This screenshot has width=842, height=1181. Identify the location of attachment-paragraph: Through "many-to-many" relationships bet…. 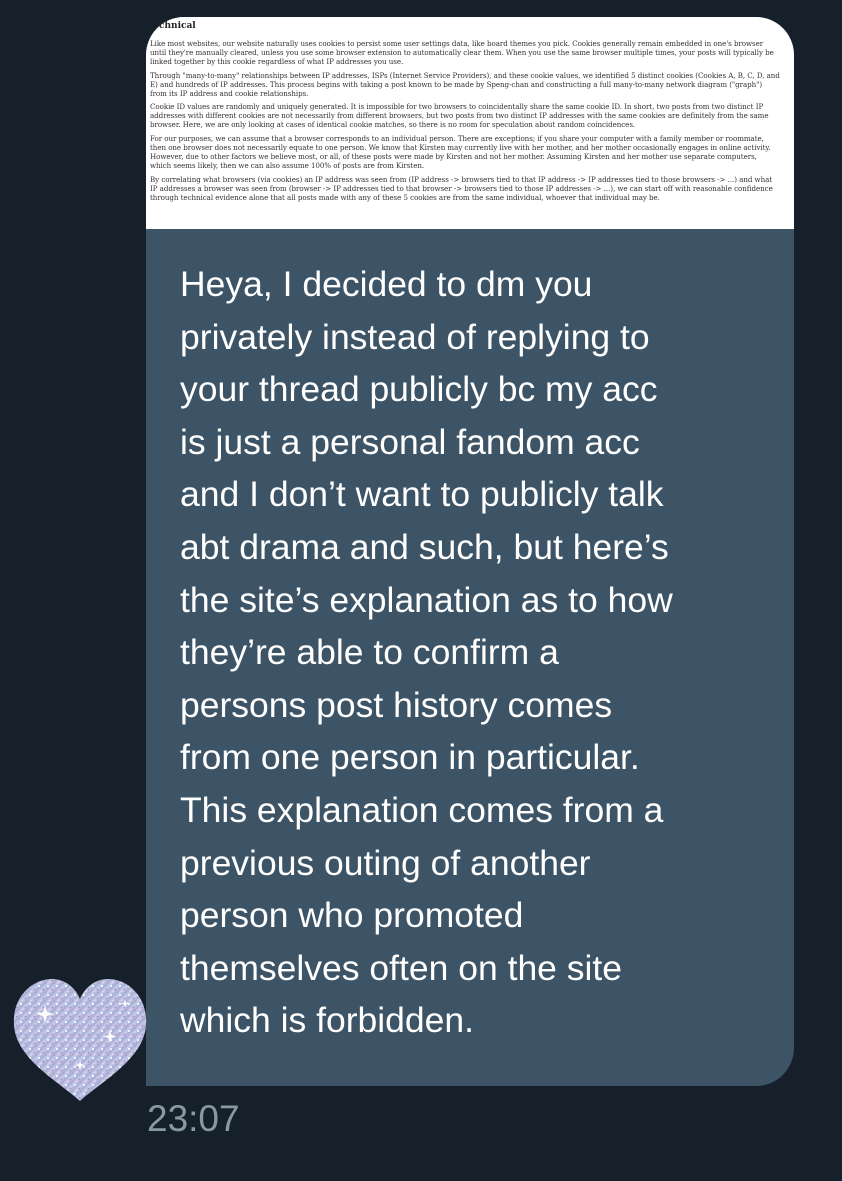
(465, 84).